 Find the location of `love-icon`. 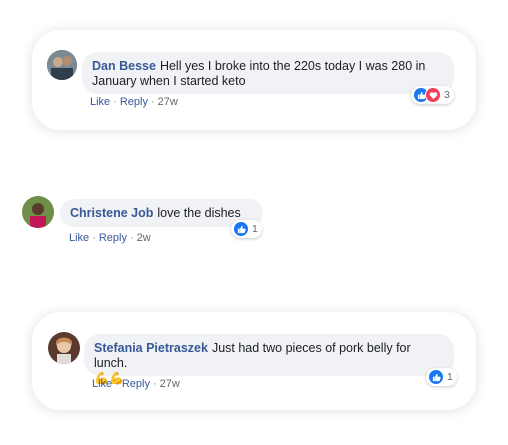

love-icon is located at coordinates (433, 95).